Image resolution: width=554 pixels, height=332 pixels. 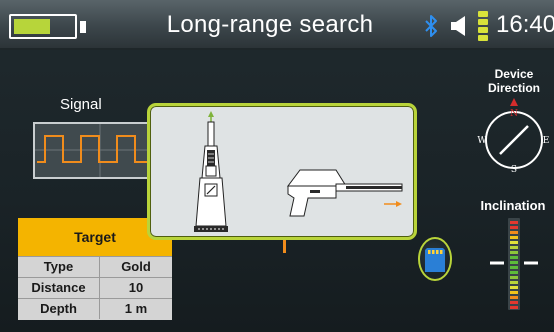 I want to click on compass-south-letter: S, so click(x=514, y=170).